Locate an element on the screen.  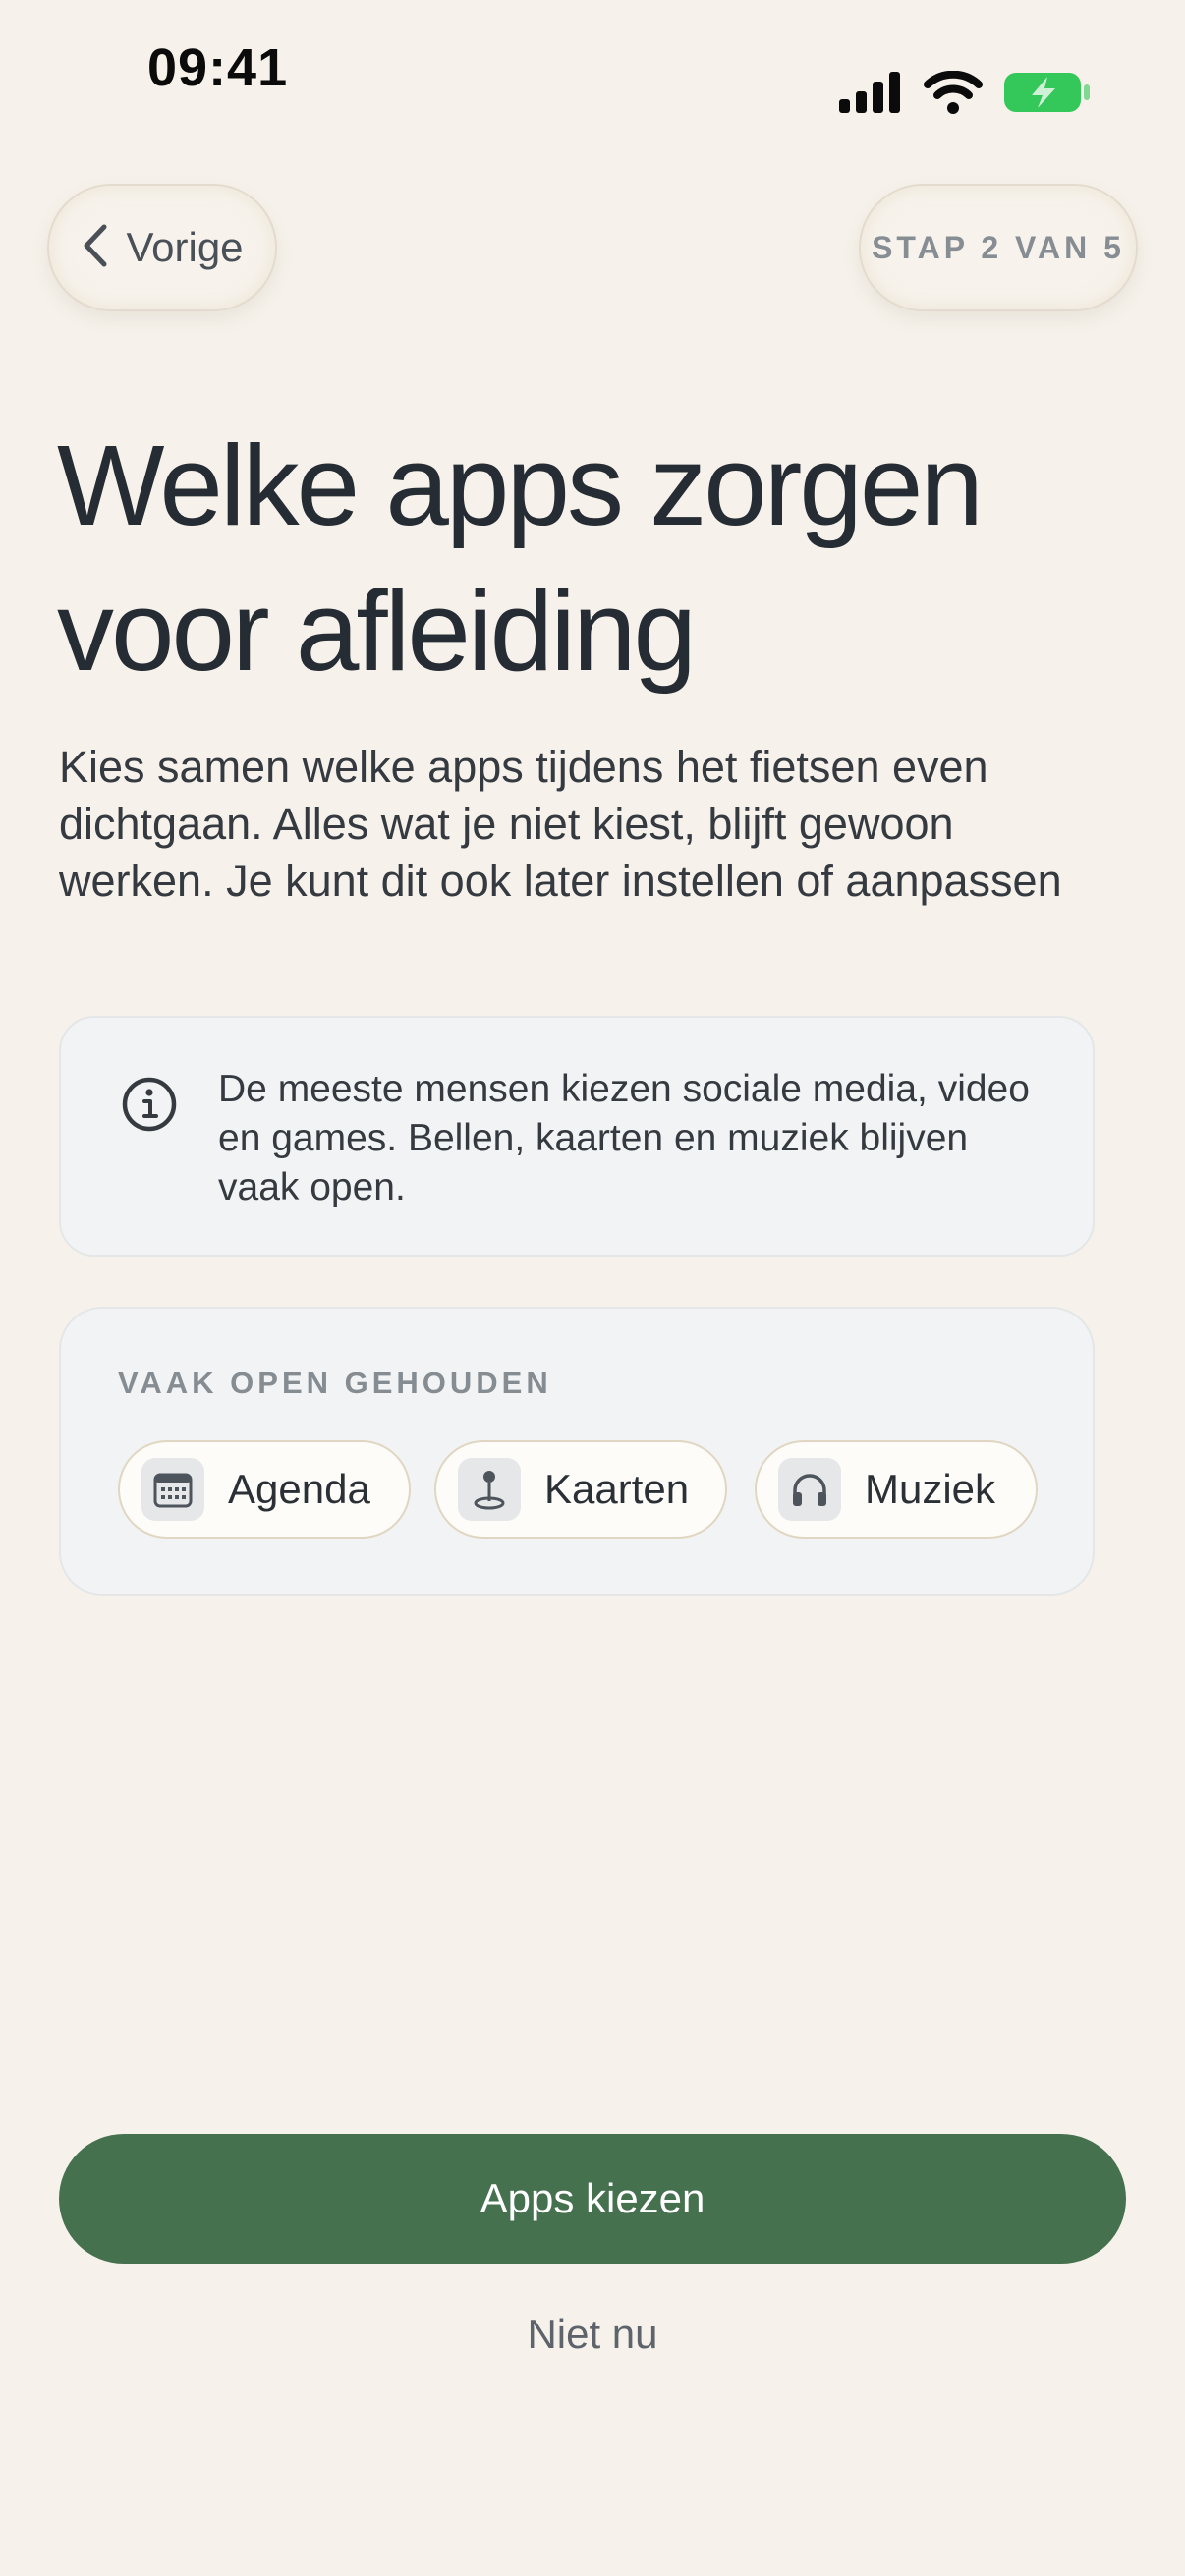
status-time: 09:41 is located at coordinates (218, 67).